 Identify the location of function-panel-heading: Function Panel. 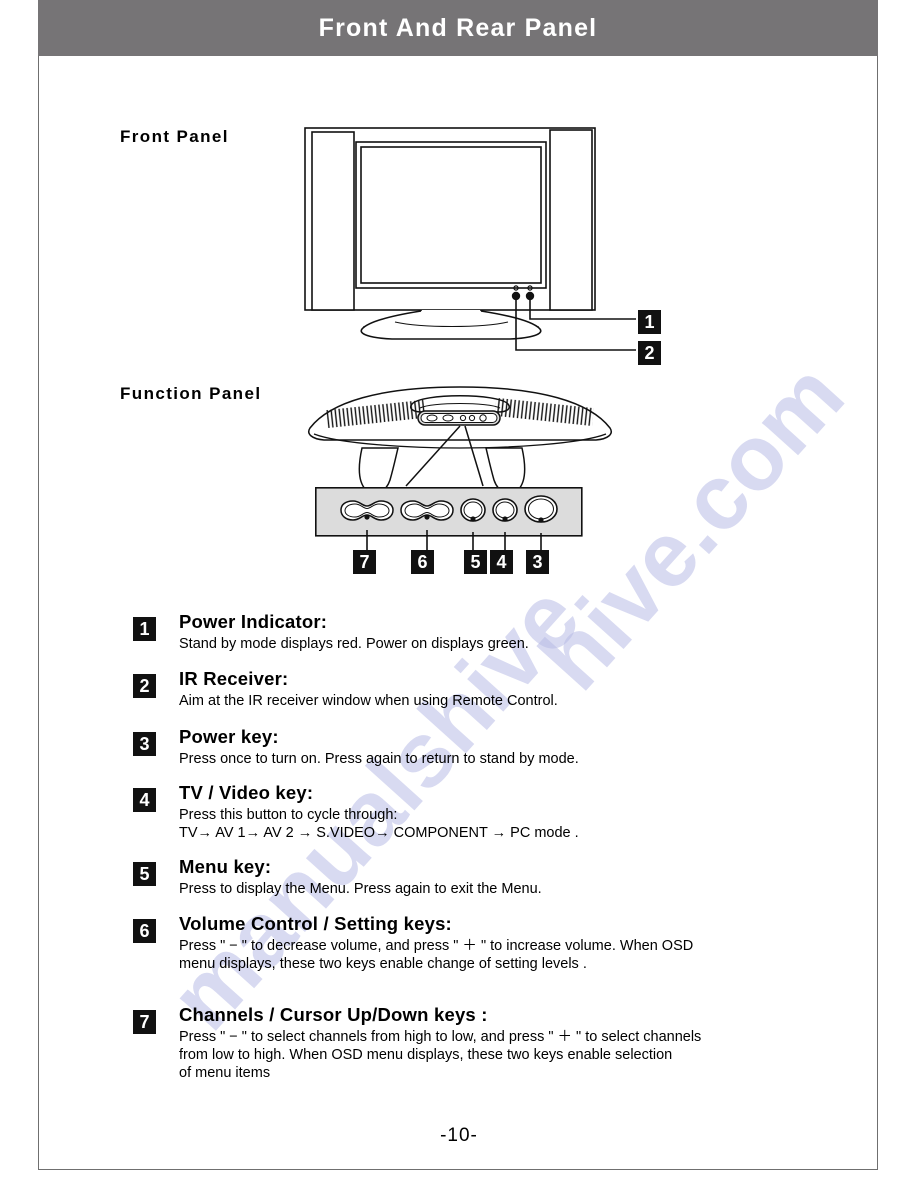
(191, 393).